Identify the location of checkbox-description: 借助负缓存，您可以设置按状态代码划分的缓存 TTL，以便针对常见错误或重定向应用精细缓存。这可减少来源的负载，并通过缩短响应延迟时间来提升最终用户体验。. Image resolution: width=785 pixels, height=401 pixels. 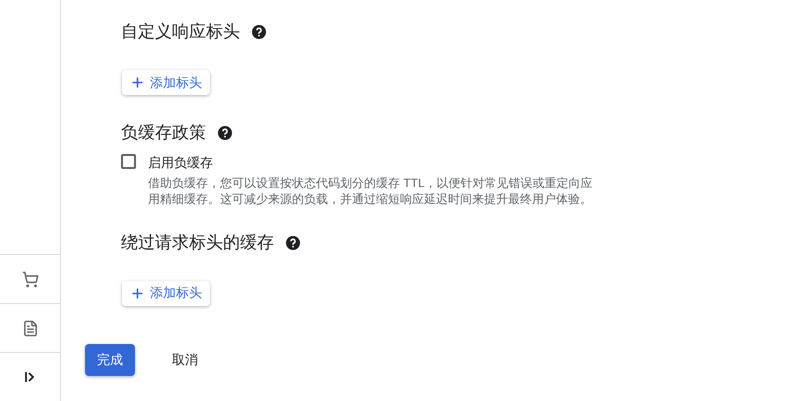
(371, 190).